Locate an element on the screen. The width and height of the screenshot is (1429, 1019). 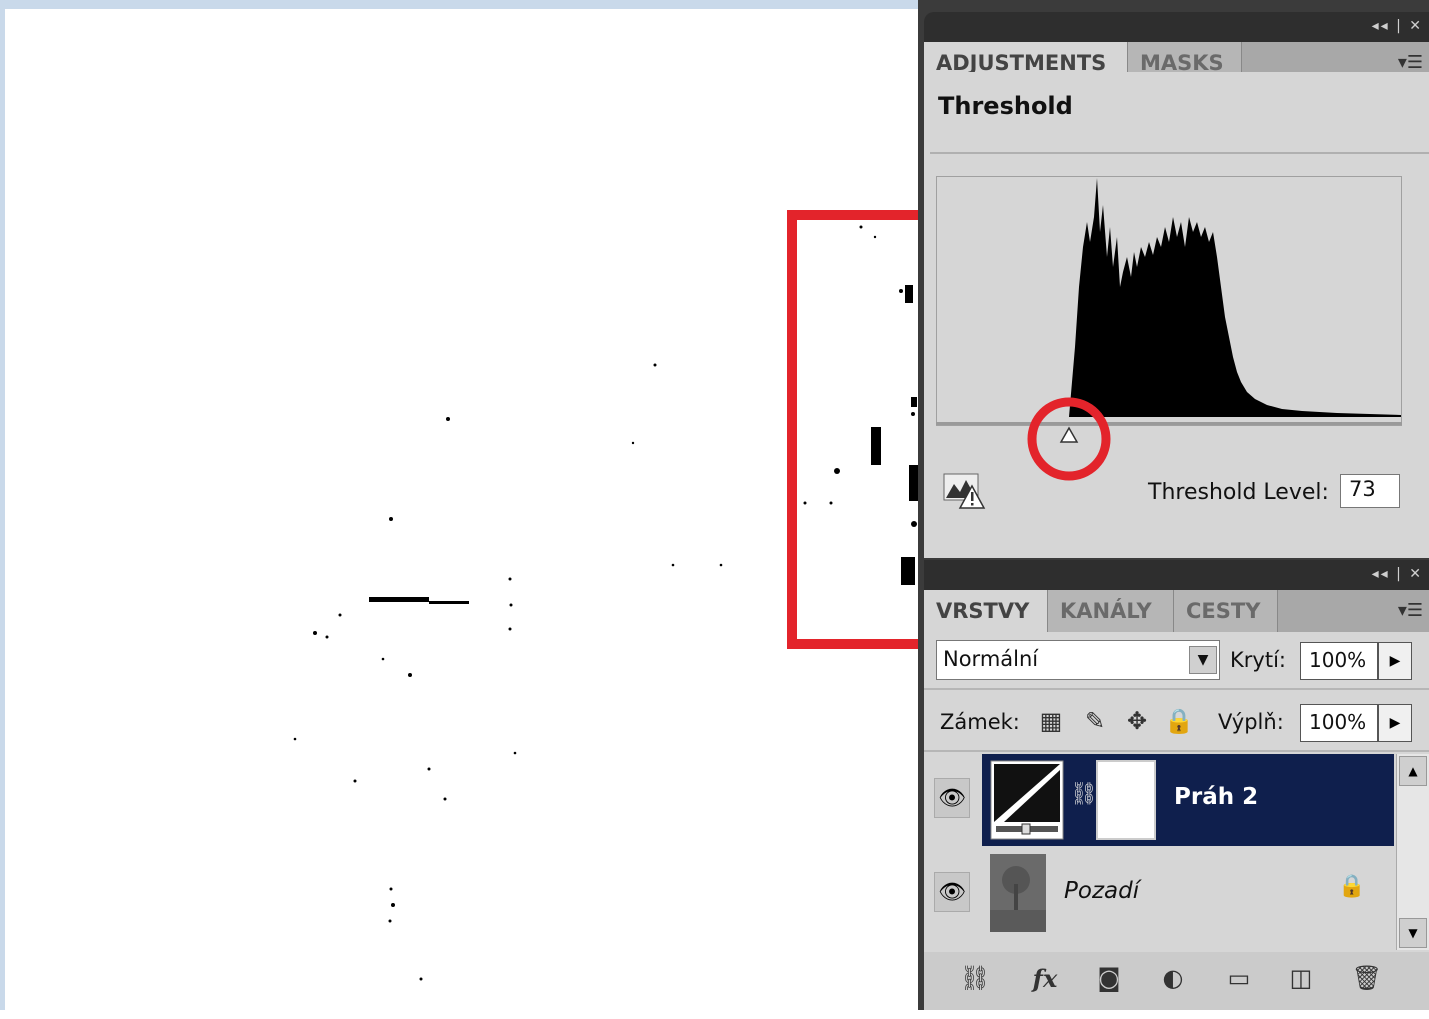
fill-arrow-icon: ▶ is located at coordinates (1395, 723).